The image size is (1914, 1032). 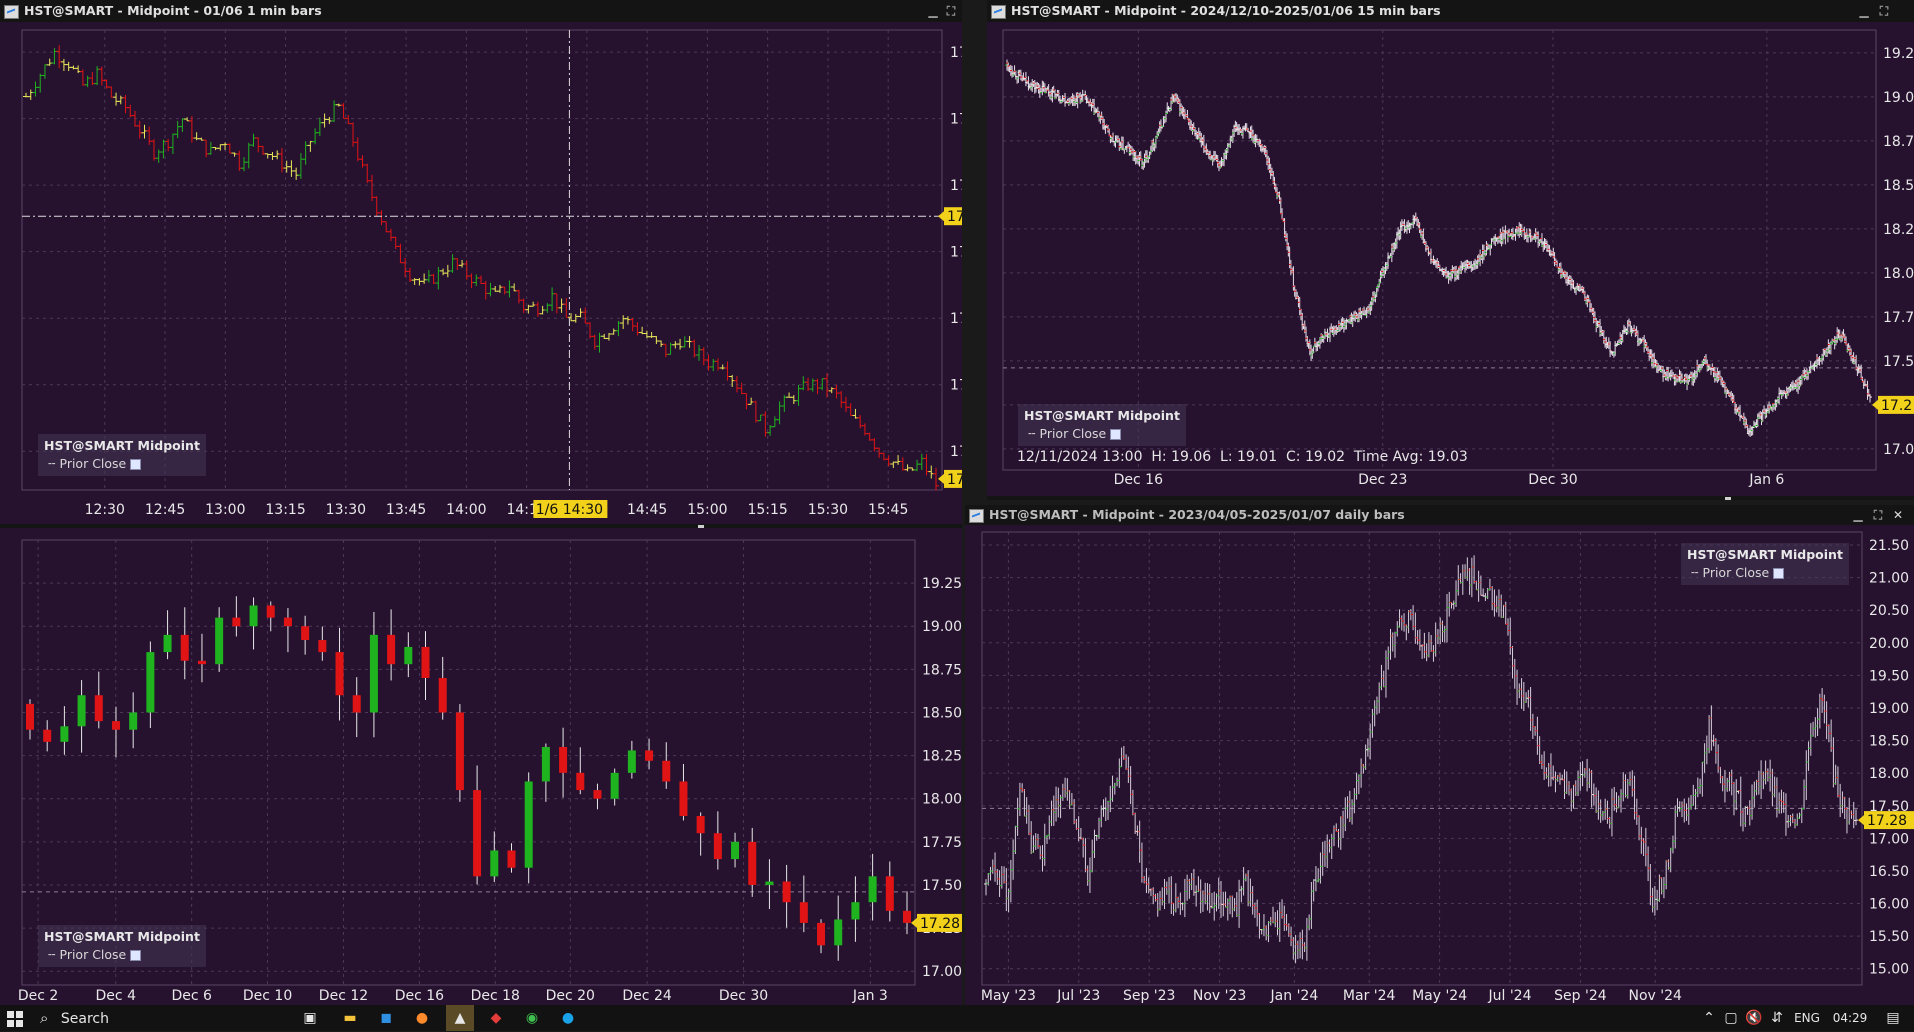 I want to click on y-tick-label: 15.50, so click(x=1889, y=937).